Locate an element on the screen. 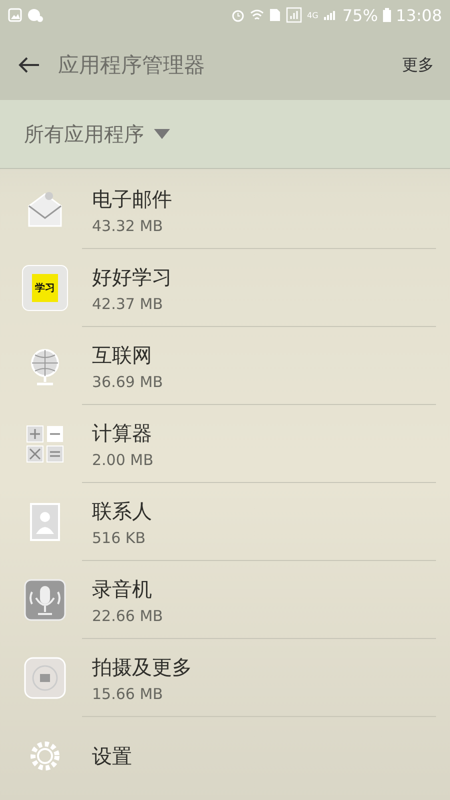  camera-icon is located at coordinates (45, 678).